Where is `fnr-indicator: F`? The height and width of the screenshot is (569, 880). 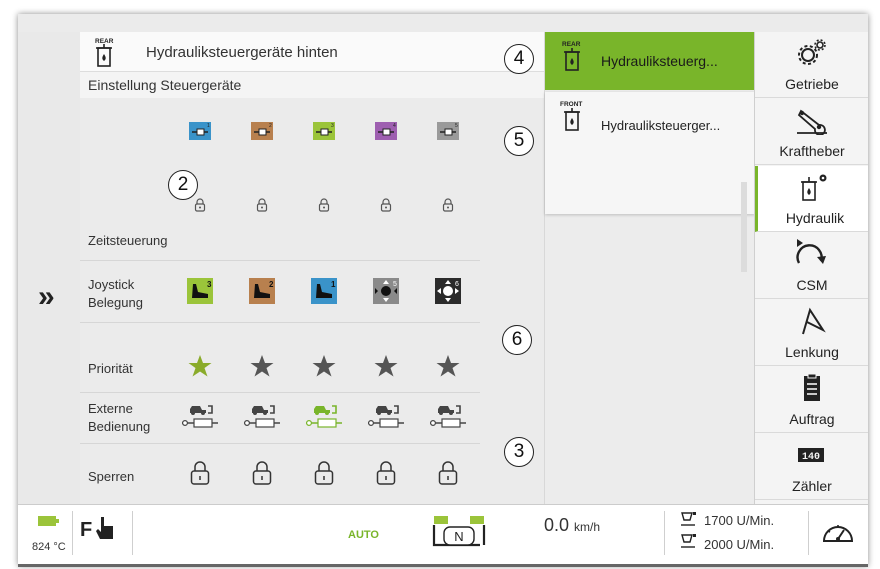 fnr-indicator: F is located at coordinates (96, 529).